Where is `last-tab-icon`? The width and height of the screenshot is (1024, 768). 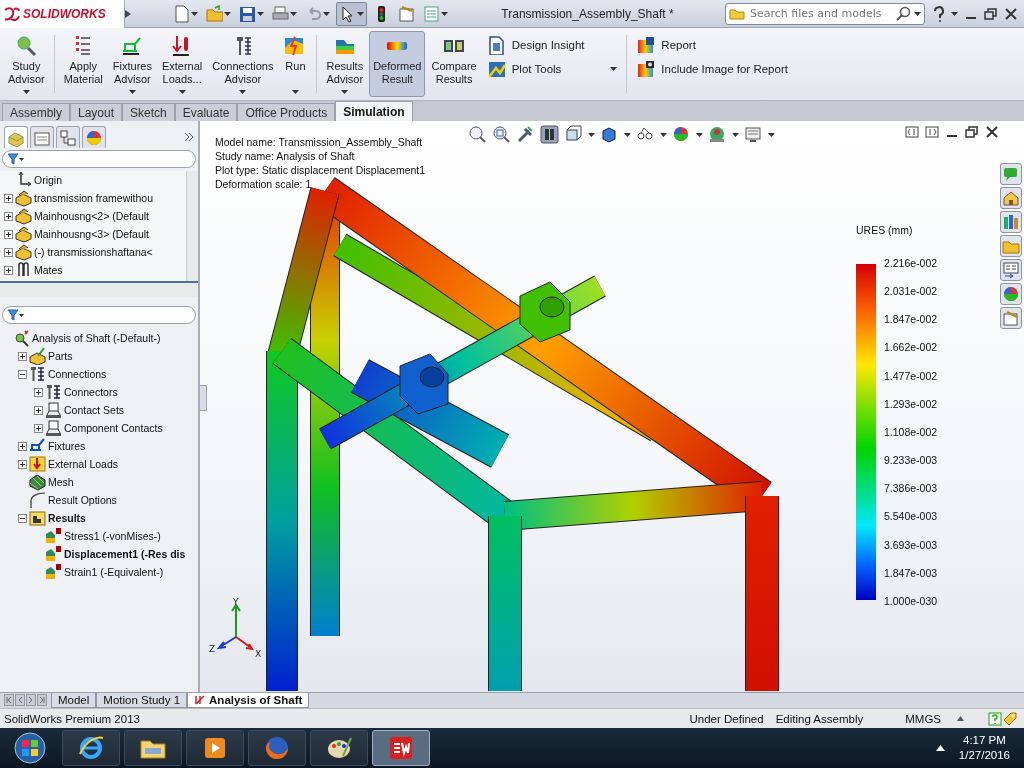
last-tab-icon is located at coordinates (42, 700).